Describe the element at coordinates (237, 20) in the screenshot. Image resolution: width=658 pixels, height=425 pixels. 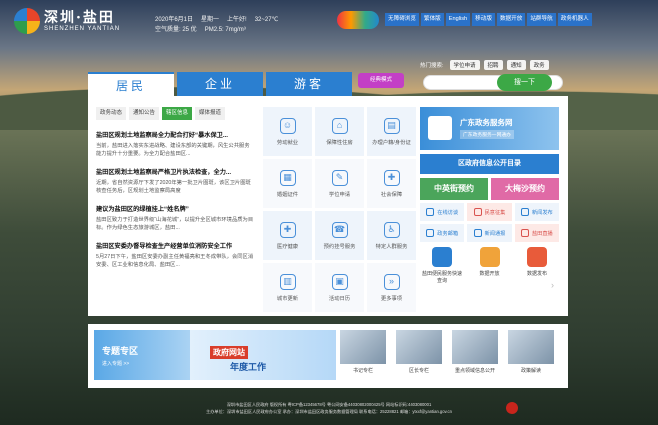
I see `greeting: 上午好!` at that location.